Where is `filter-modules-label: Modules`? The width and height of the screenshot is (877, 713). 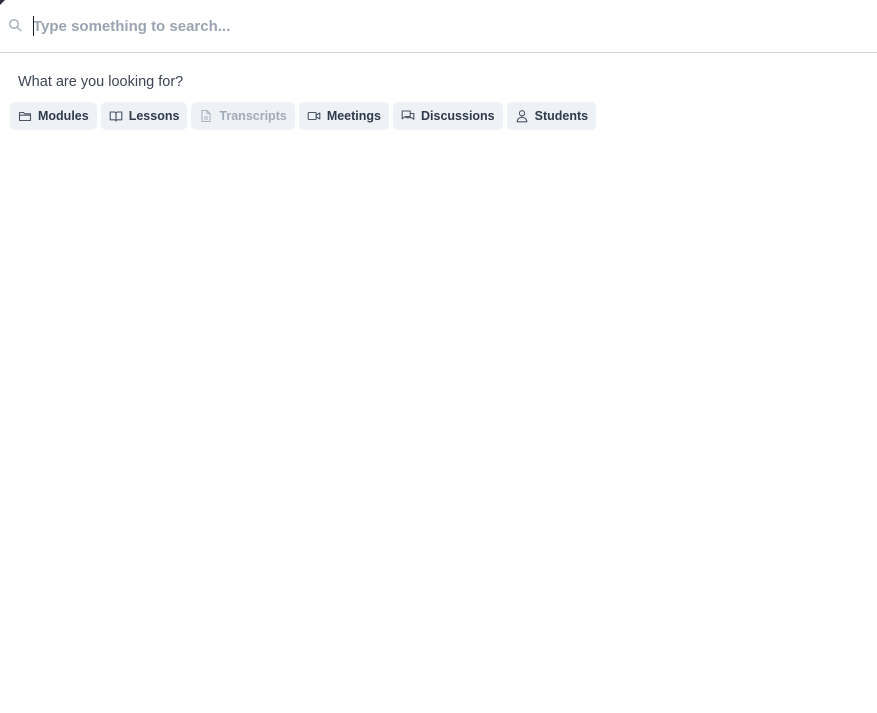 filter-modules-label: Modules is located at coordinates (63, 116).